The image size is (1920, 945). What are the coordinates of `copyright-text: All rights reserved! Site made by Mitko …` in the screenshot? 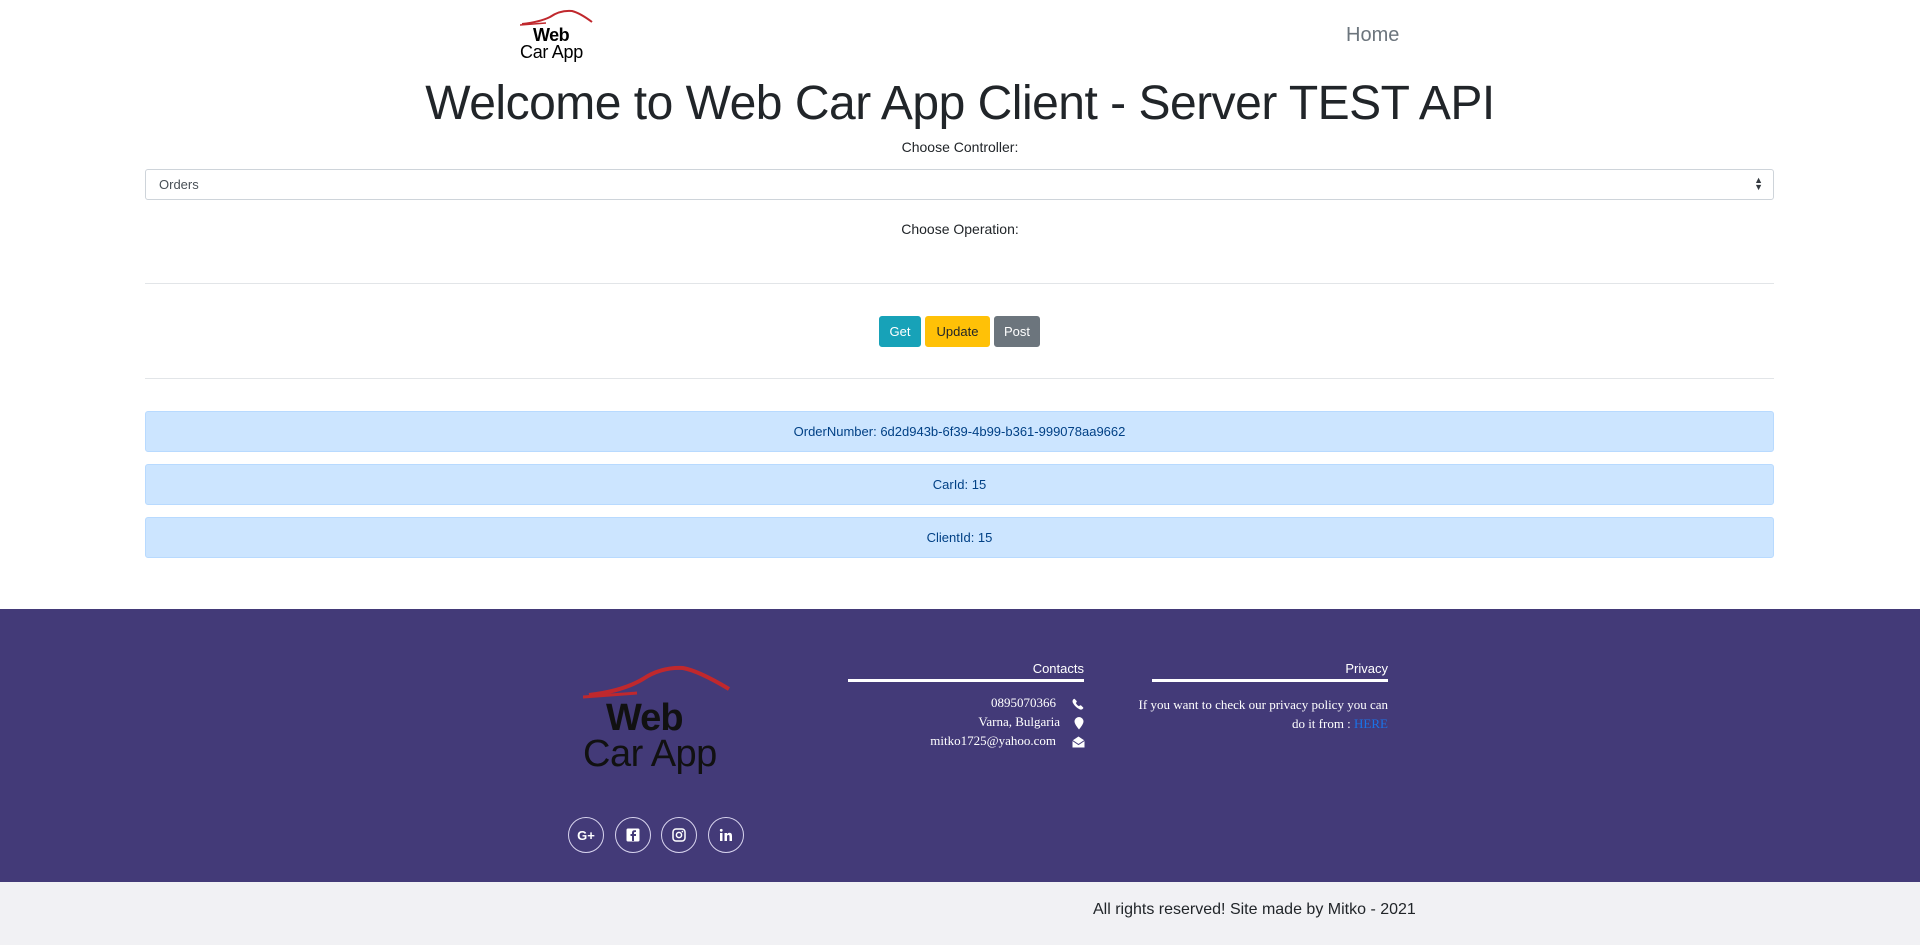 It's located at (1254, 909).